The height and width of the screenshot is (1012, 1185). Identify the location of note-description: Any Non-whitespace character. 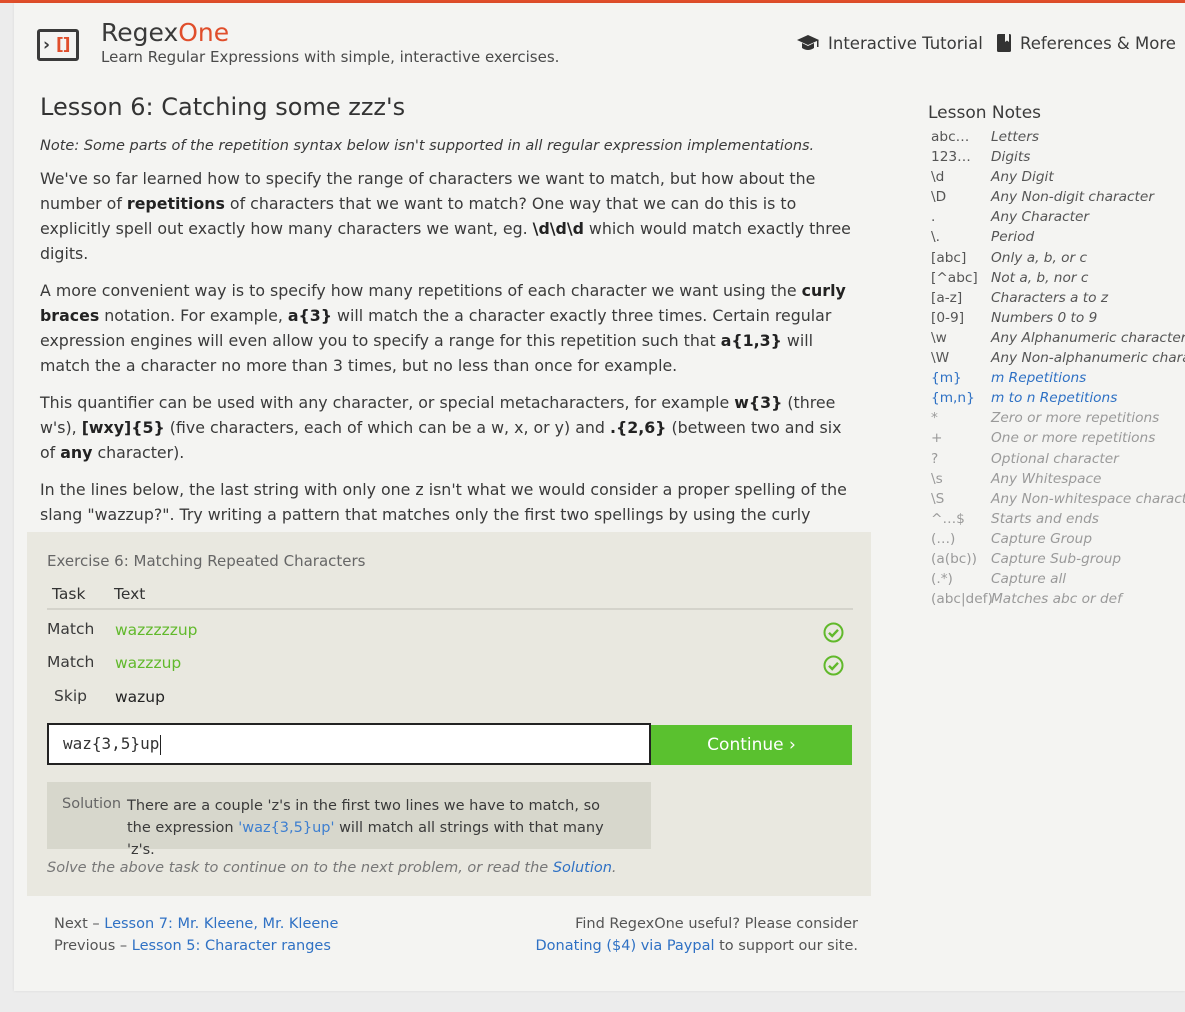
(1088, 498).